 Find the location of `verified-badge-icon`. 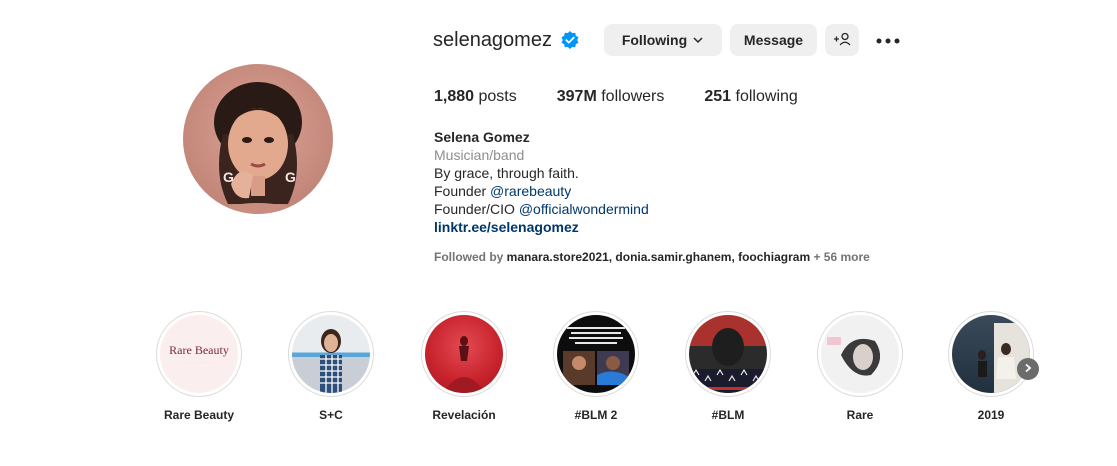

verified-badge-icon is located at coordinates (570, 40).